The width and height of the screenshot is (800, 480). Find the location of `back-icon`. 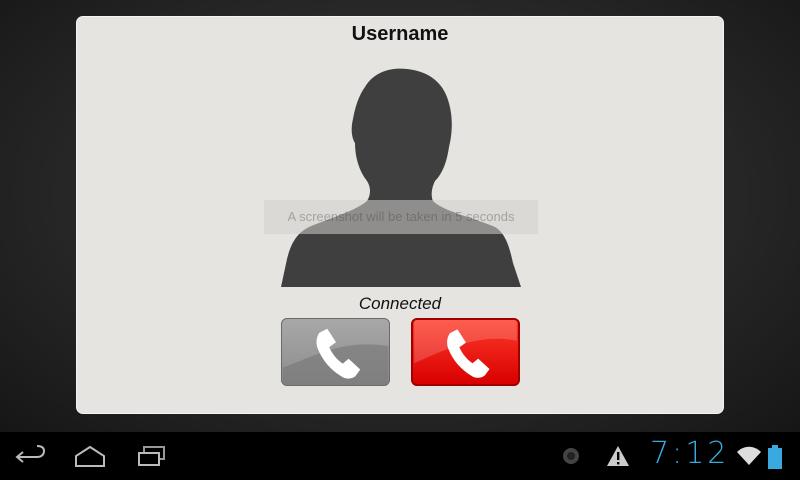

back-icon is located at coordinates (31, 456).